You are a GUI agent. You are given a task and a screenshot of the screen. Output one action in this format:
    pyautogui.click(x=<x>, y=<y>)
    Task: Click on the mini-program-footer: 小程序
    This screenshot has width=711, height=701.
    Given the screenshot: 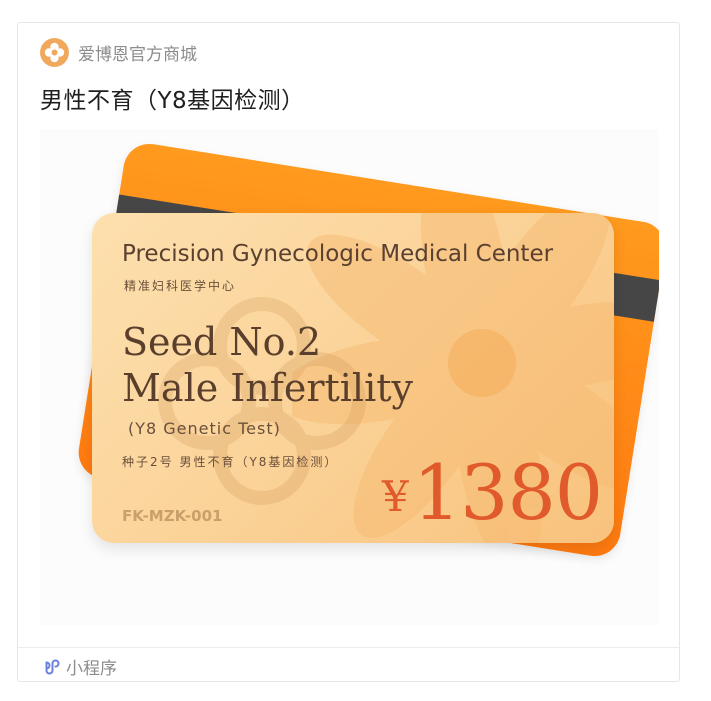 What is the action you would take?
    pyautogui.click(x=78, y=666)
    